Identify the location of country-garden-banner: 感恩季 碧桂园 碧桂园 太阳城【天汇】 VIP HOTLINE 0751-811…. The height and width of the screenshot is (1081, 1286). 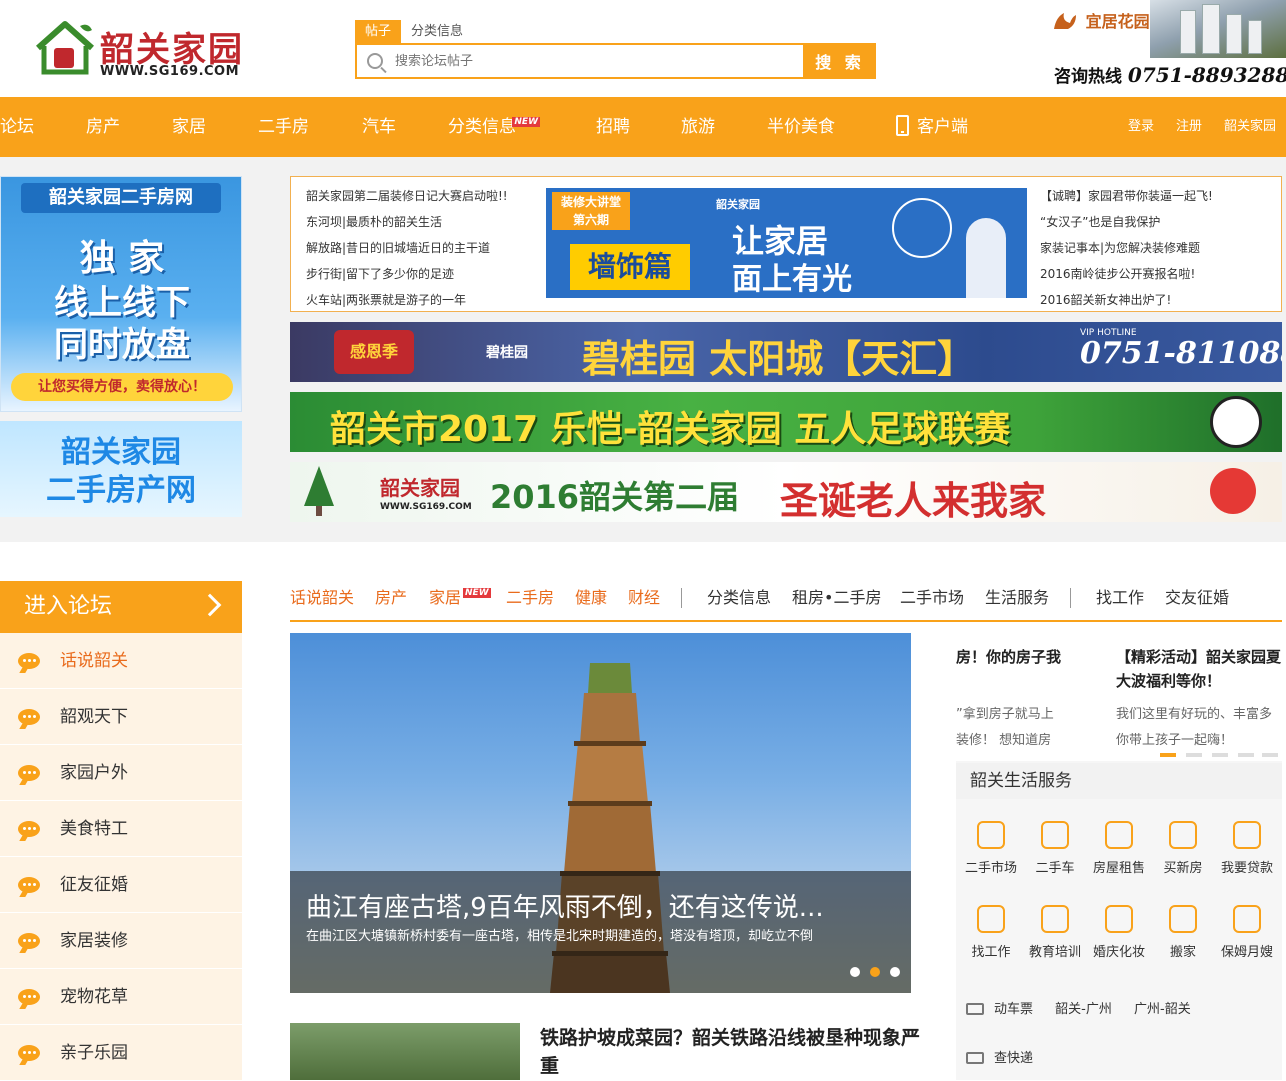
(786, 352).